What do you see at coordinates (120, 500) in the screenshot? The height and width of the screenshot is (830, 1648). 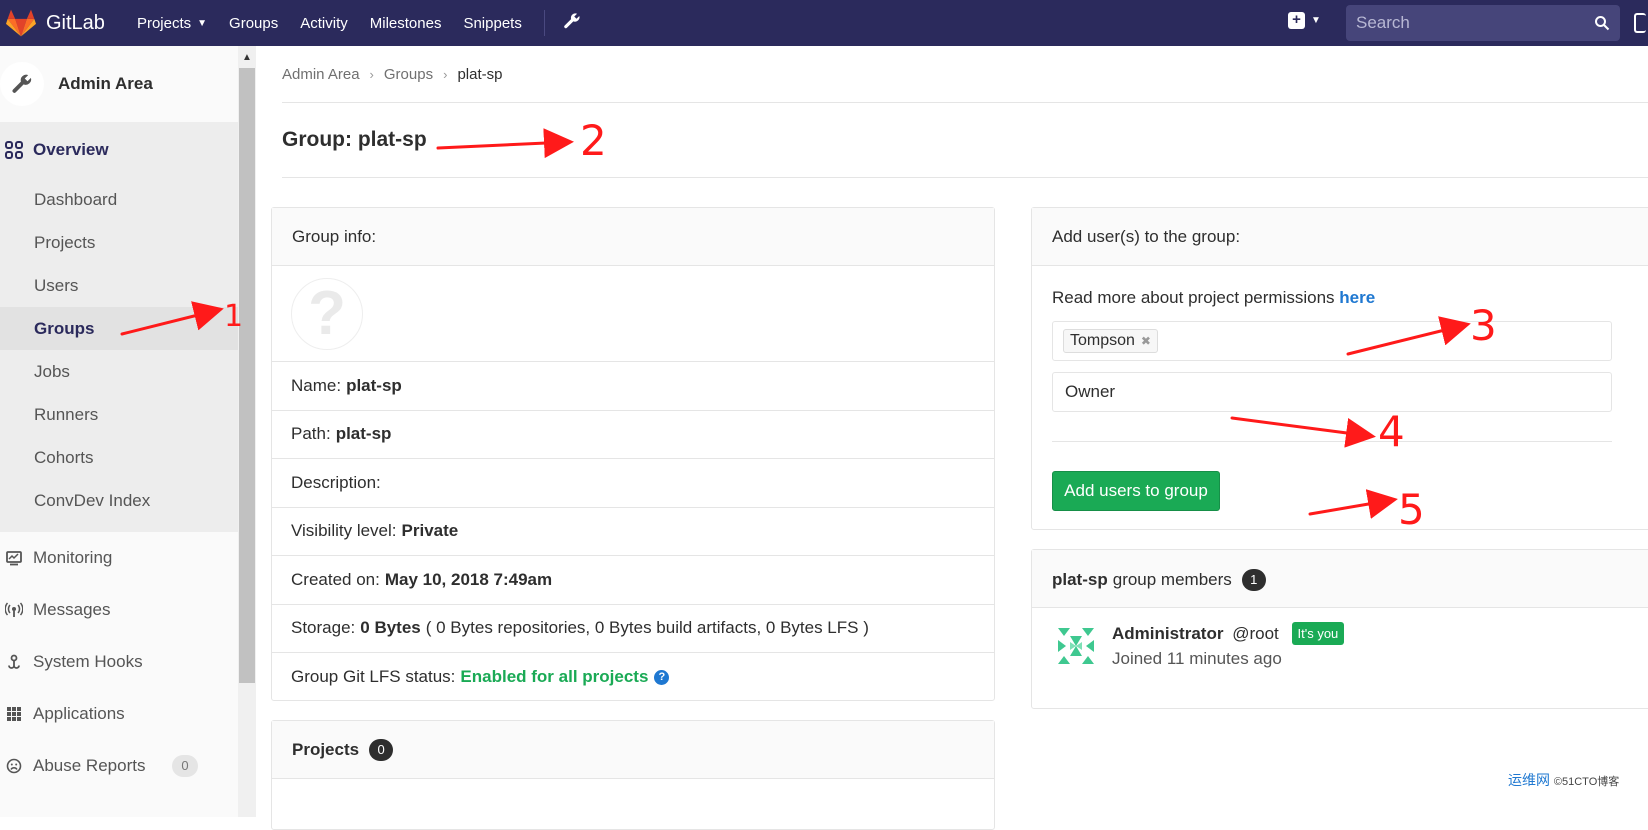 I see `sidebar-item-convdev-index: ConvDev Index` at bounding box center [120, 500].